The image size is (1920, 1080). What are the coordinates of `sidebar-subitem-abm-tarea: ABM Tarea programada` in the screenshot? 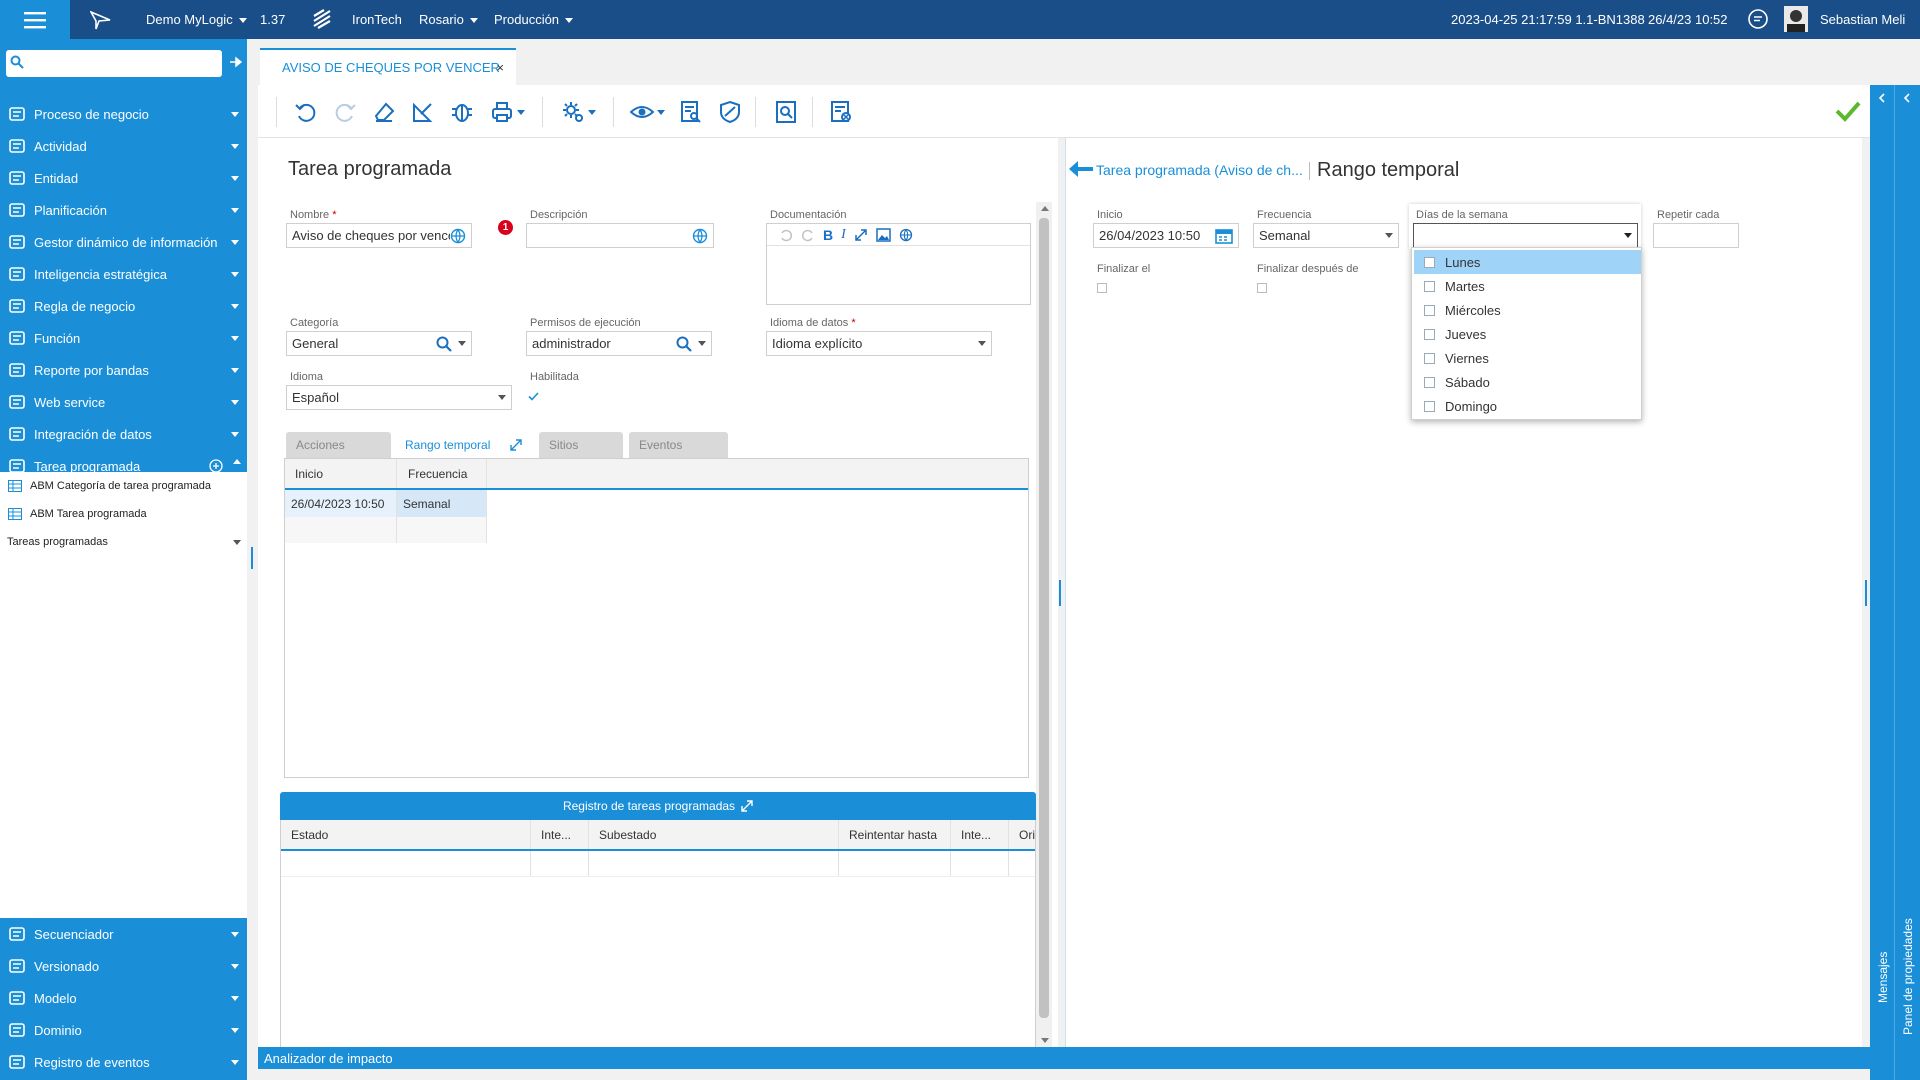 It's located at (123, 514).